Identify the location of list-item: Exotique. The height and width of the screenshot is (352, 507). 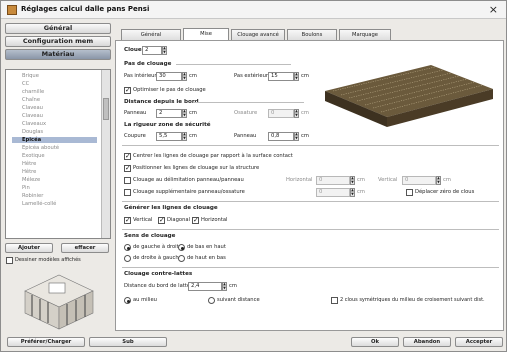
(33, 156).